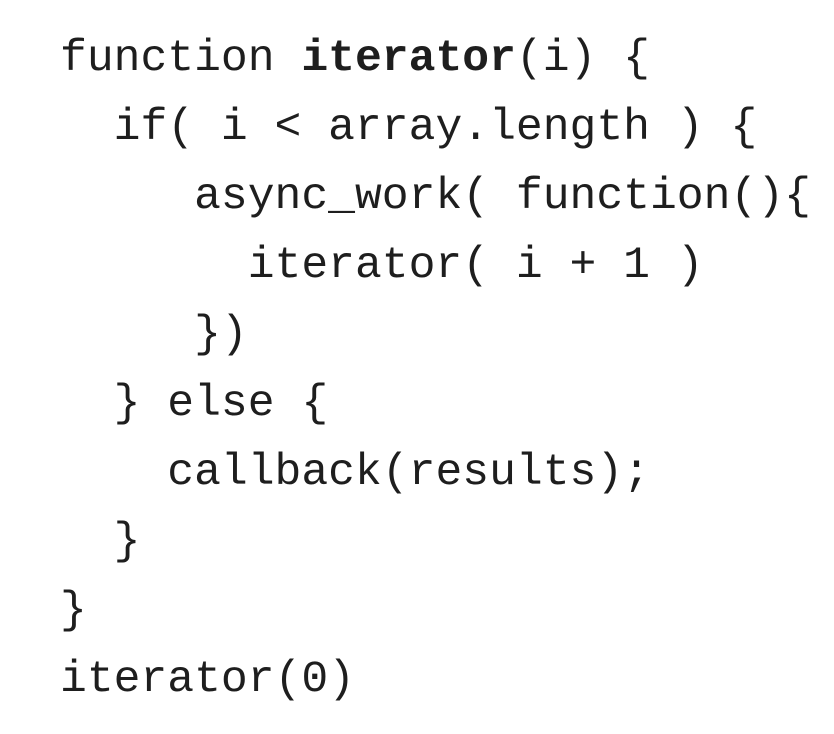 Image resolution: width=834 pixels, height=734 pixels. Describe the element at coordinates (435, 404) in the screenshot. I see `code-line: } else {` at that location.